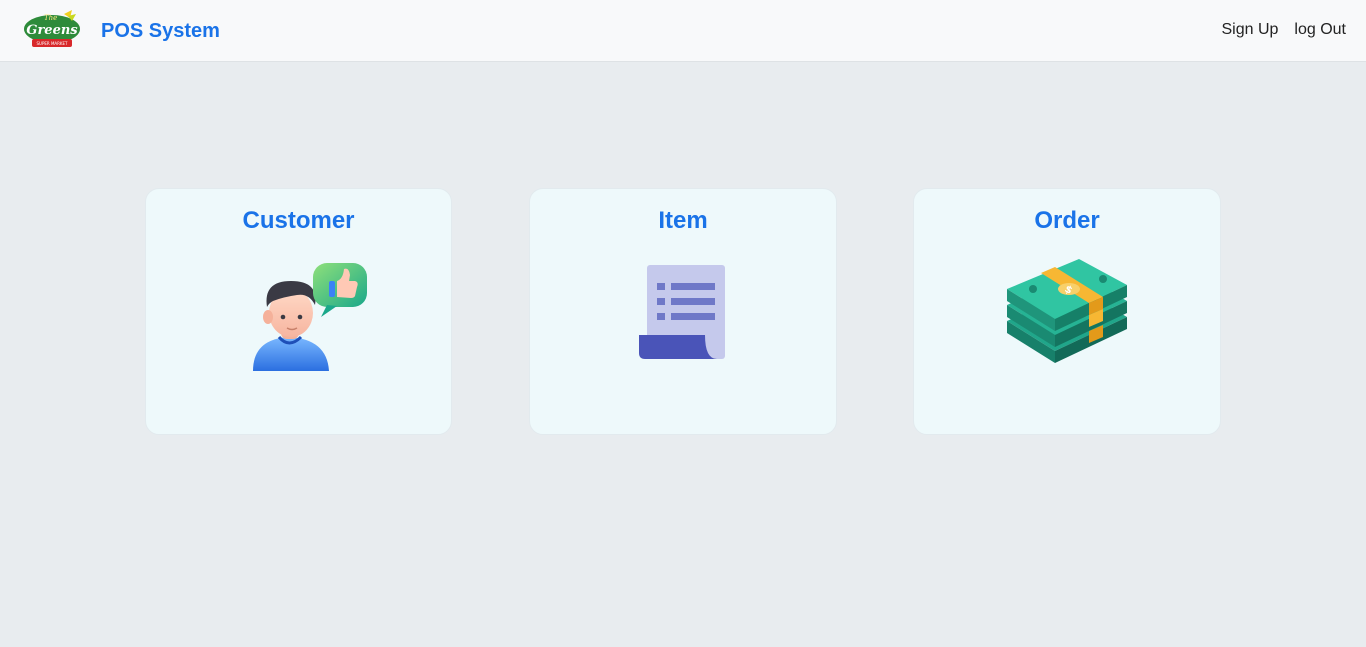 This screenshot has height=647, width=1366. What do you see at coordinates (1067, 220) in the screenshot?
I see `order-card-title: Order` at bounding box center [1067, 220].